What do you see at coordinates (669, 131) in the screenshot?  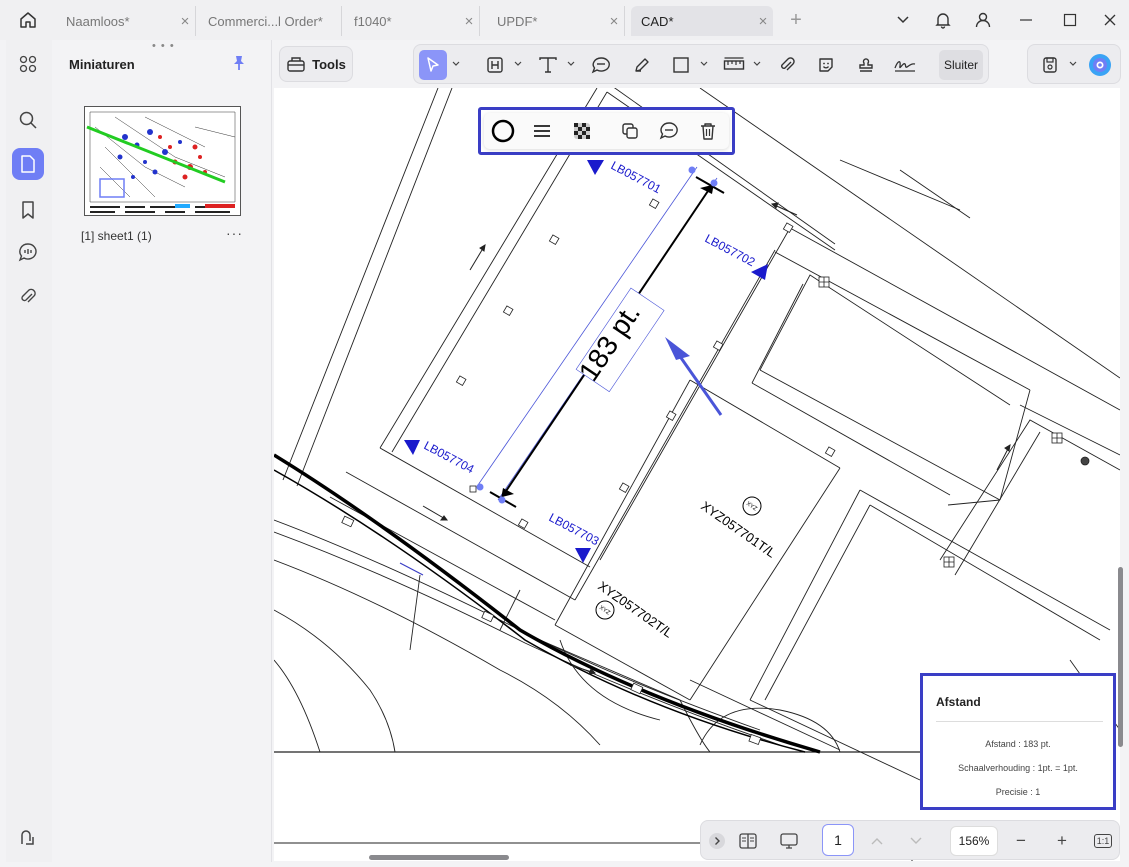 I see `add-comment-button` at bounding box center [669, 131].